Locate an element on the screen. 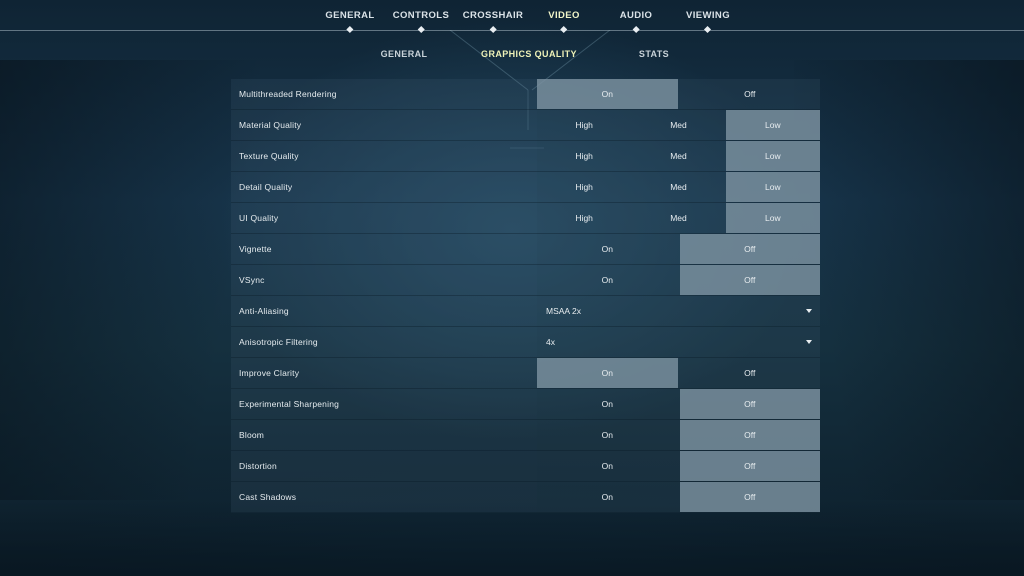 The width and height of the screenshot is (1024, 576). tab-crosshair: CROSSHAIR is located at coordinates (493, 22).